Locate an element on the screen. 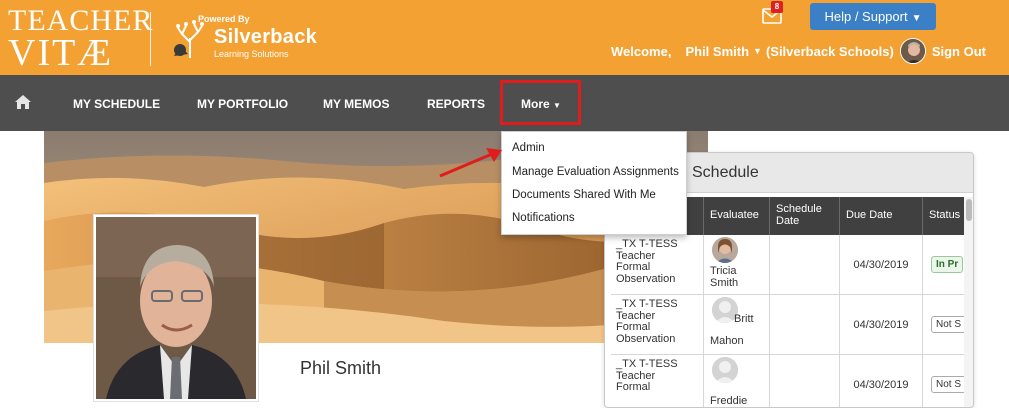 Image resolution: width=1009 pixels, height=408 pixels. sign-out-link: Sign Out is located at coordinates (959, 51).